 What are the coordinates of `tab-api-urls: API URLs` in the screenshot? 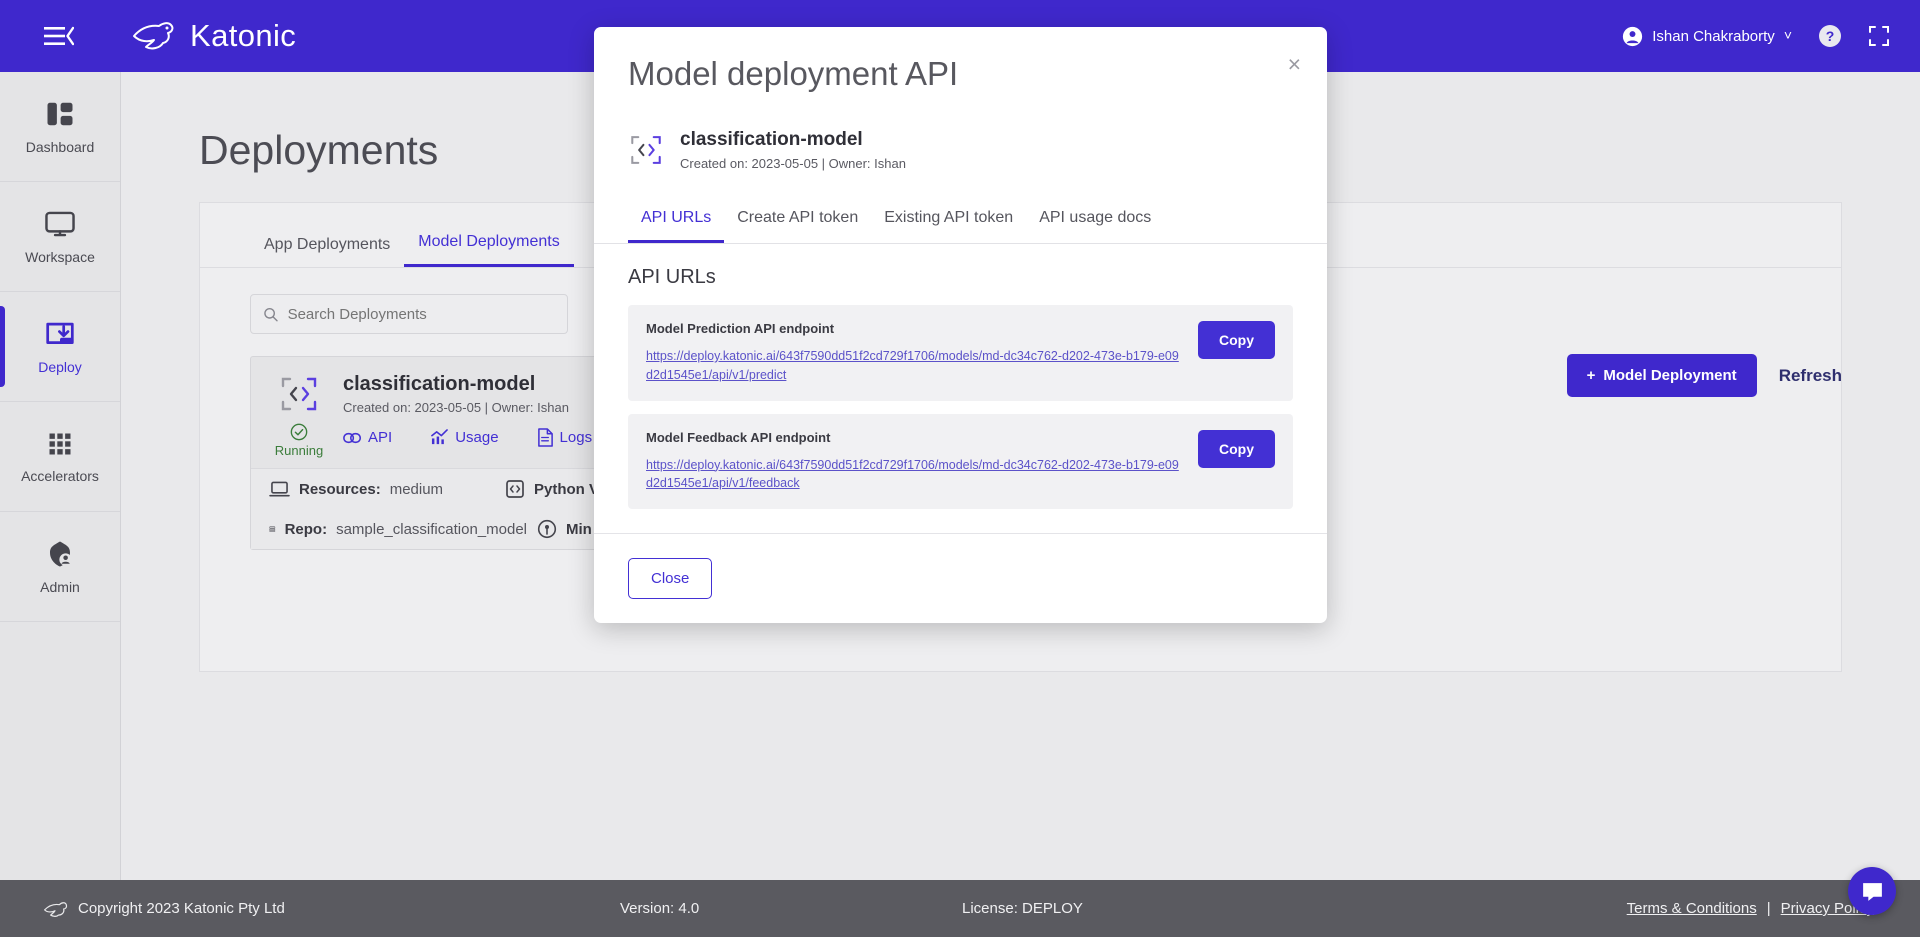 It's located at (676, 221).